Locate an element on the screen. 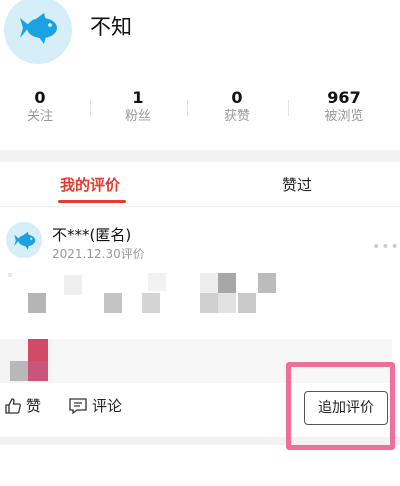 The image size is (400, 486). stat-views: 967 被浏览 is located at coordinates (344, 107).